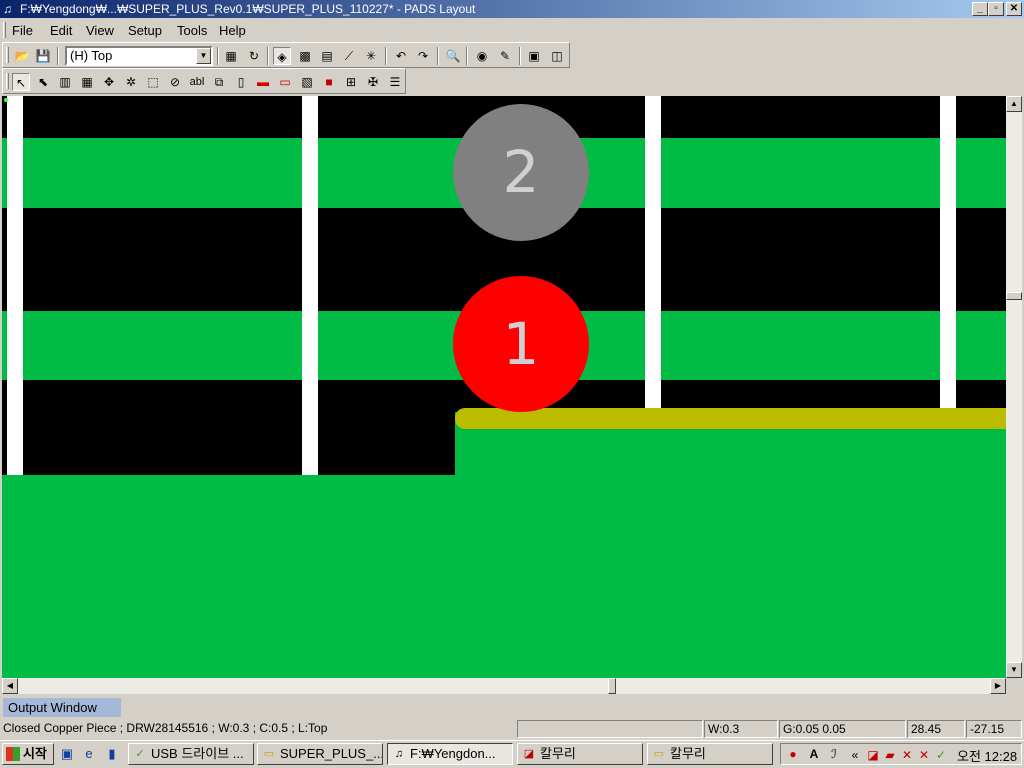 This screenshot has height=768, width=1024. I want to click on scroll-right-icon: ▶, so click(998, 686).